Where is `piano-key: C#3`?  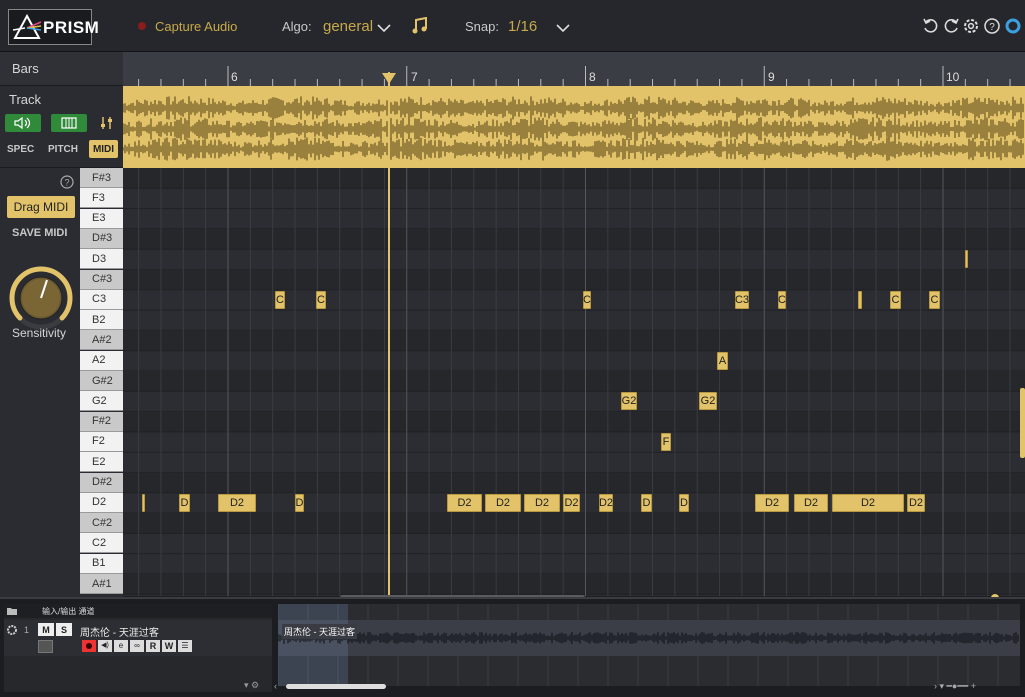 piano-key: C#3 is located at coordinates (101, 279).